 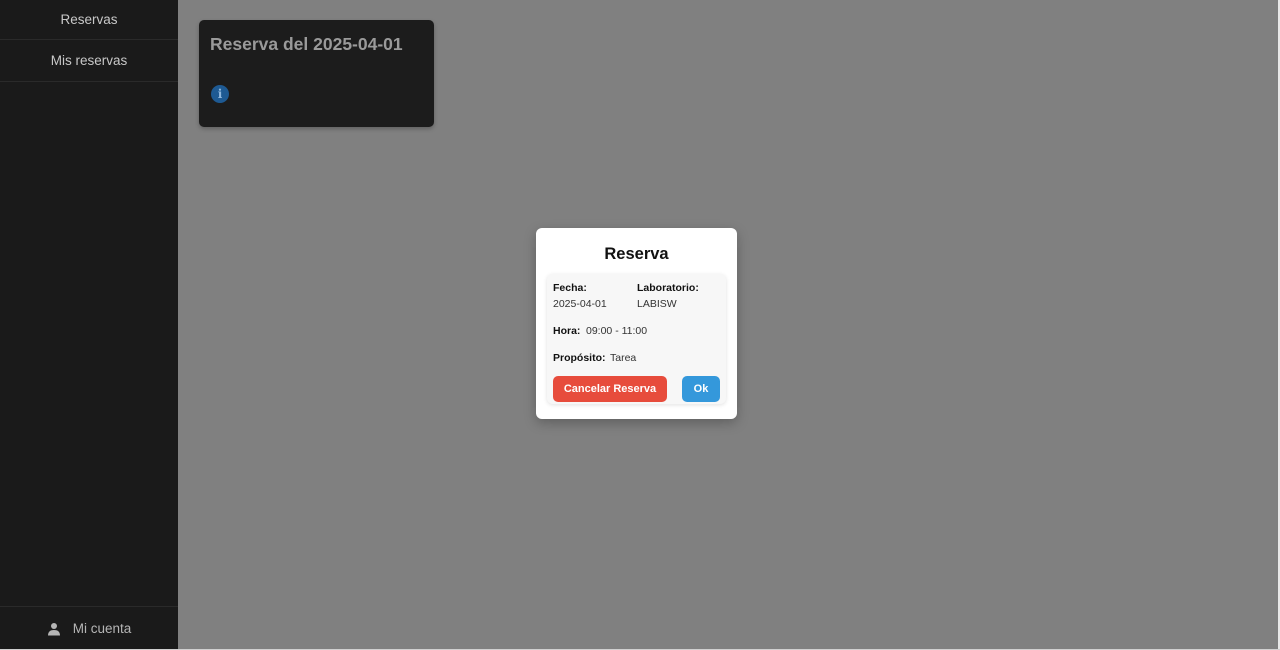 I want to click on modal-title: Reserva, so click(x=636, y=254).